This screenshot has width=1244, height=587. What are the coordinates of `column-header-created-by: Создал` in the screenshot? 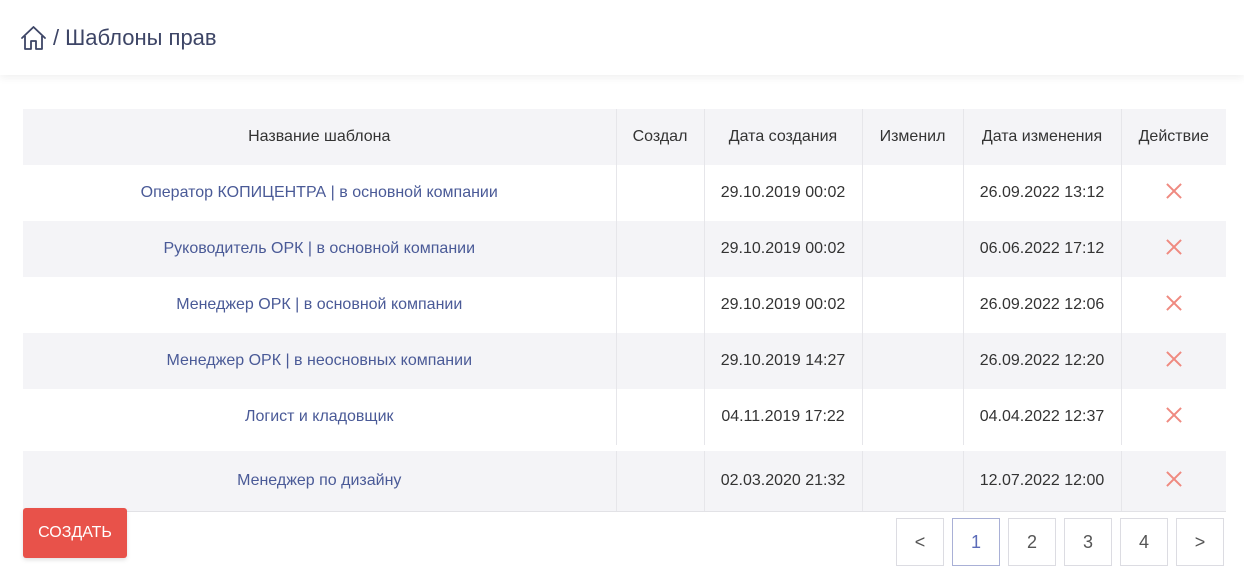 It's located at (660, 137).